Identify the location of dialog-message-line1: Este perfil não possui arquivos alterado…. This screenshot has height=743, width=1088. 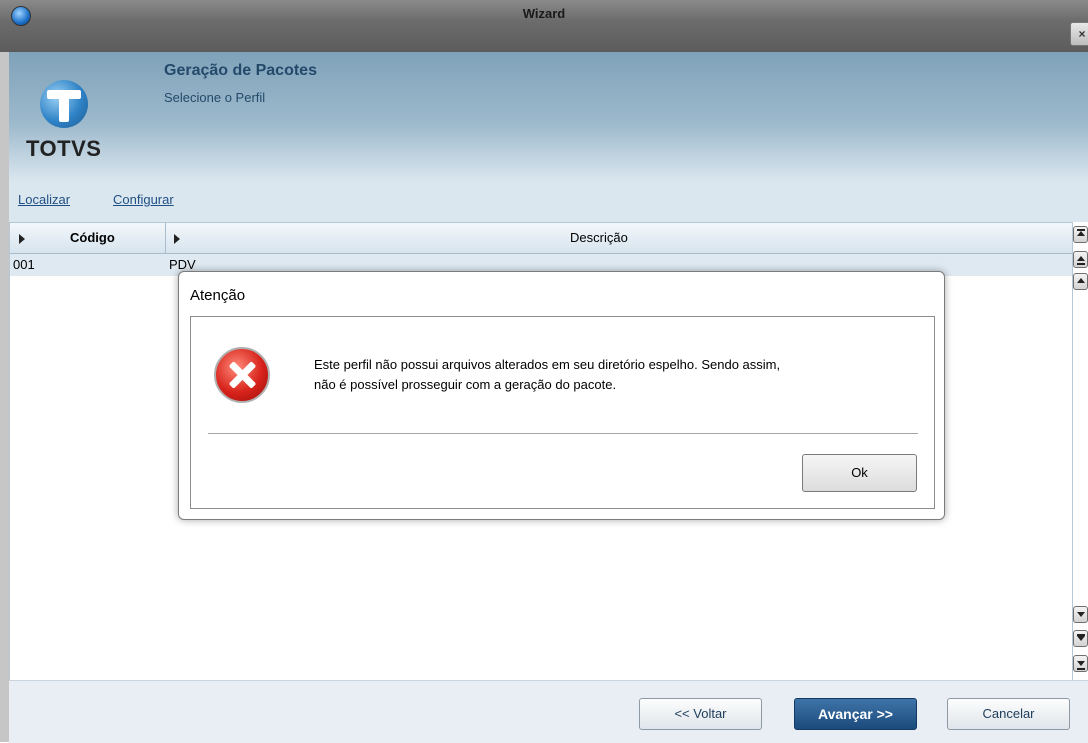
(547, 364).